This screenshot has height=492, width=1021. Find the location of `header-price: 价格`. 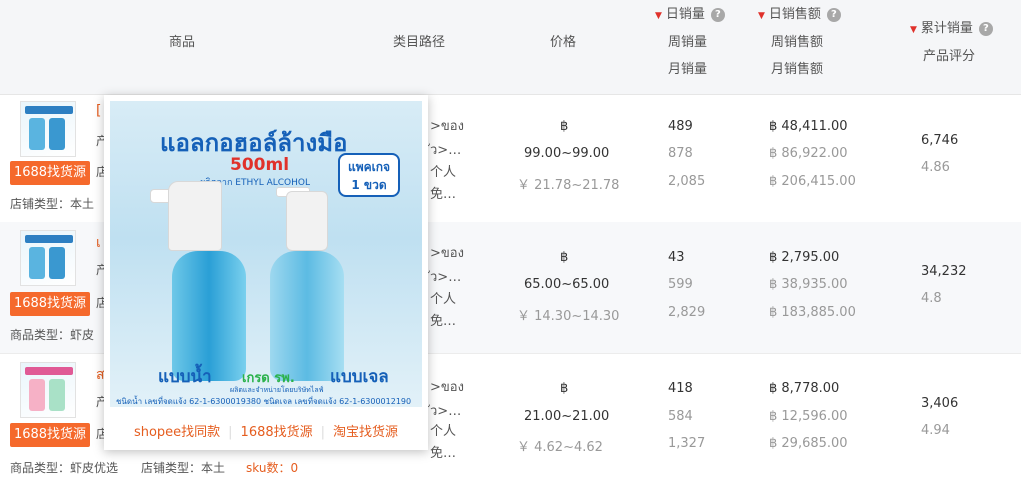

header-price: 价格 is located at coordinates (563, 42).